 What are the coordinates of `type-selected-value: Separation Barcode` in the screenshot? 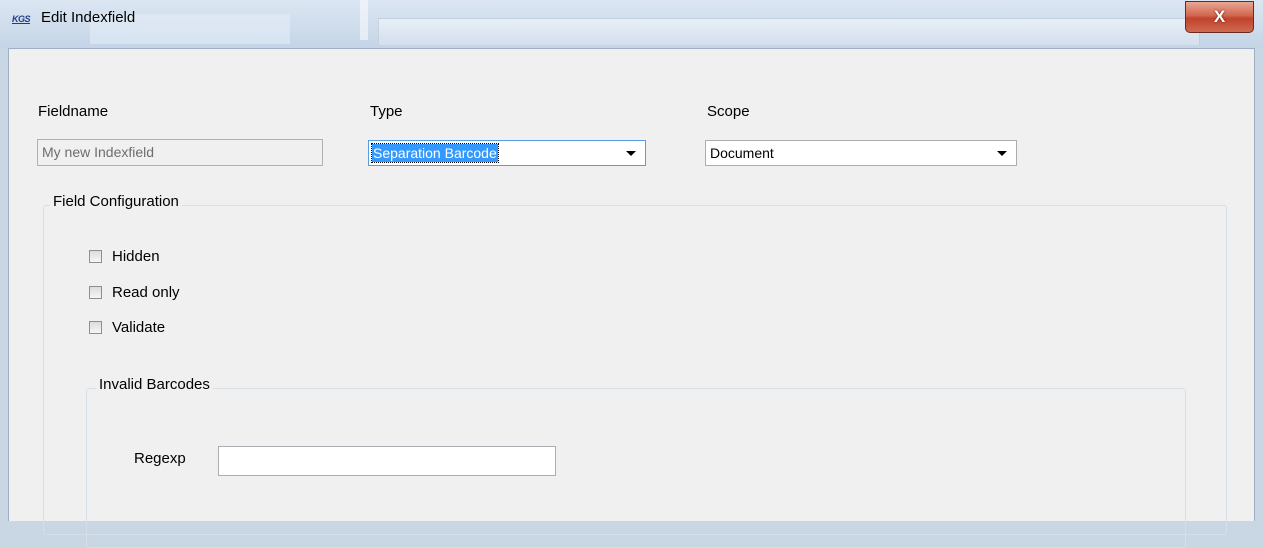 It's located at (435, 153).